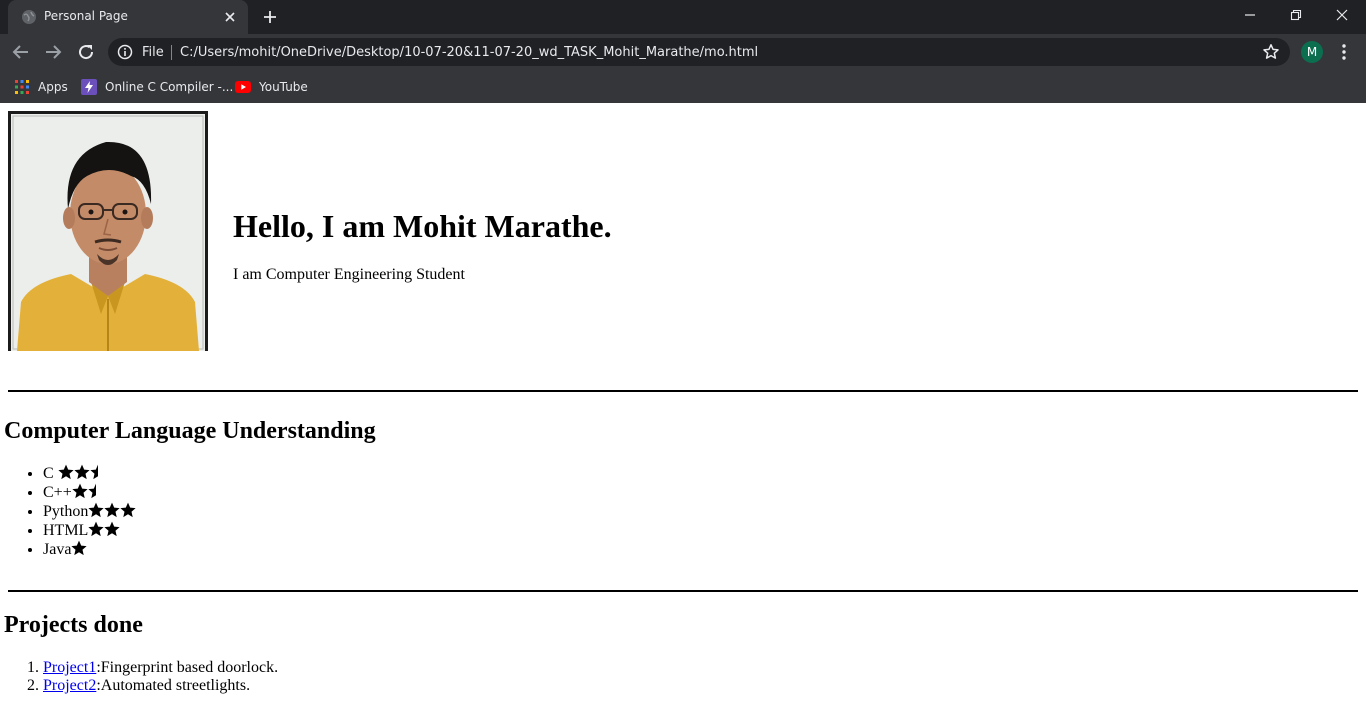 Image resolution: width=1366 pixels, height=728 pixels. What do you see at coordinates (50, 473) in the screenshot?
I see `language-name: C` at bounding box center [50, 473].